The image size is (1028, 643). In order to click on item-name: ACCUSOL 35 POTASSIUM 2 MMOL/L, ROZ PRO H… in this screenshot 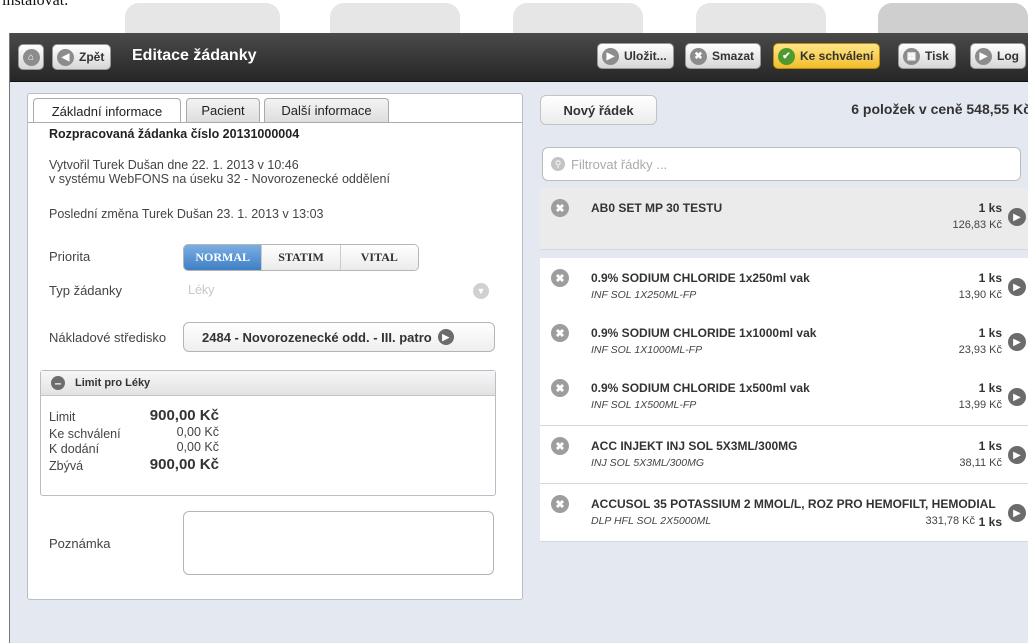, I will do `click(793, 504)`.